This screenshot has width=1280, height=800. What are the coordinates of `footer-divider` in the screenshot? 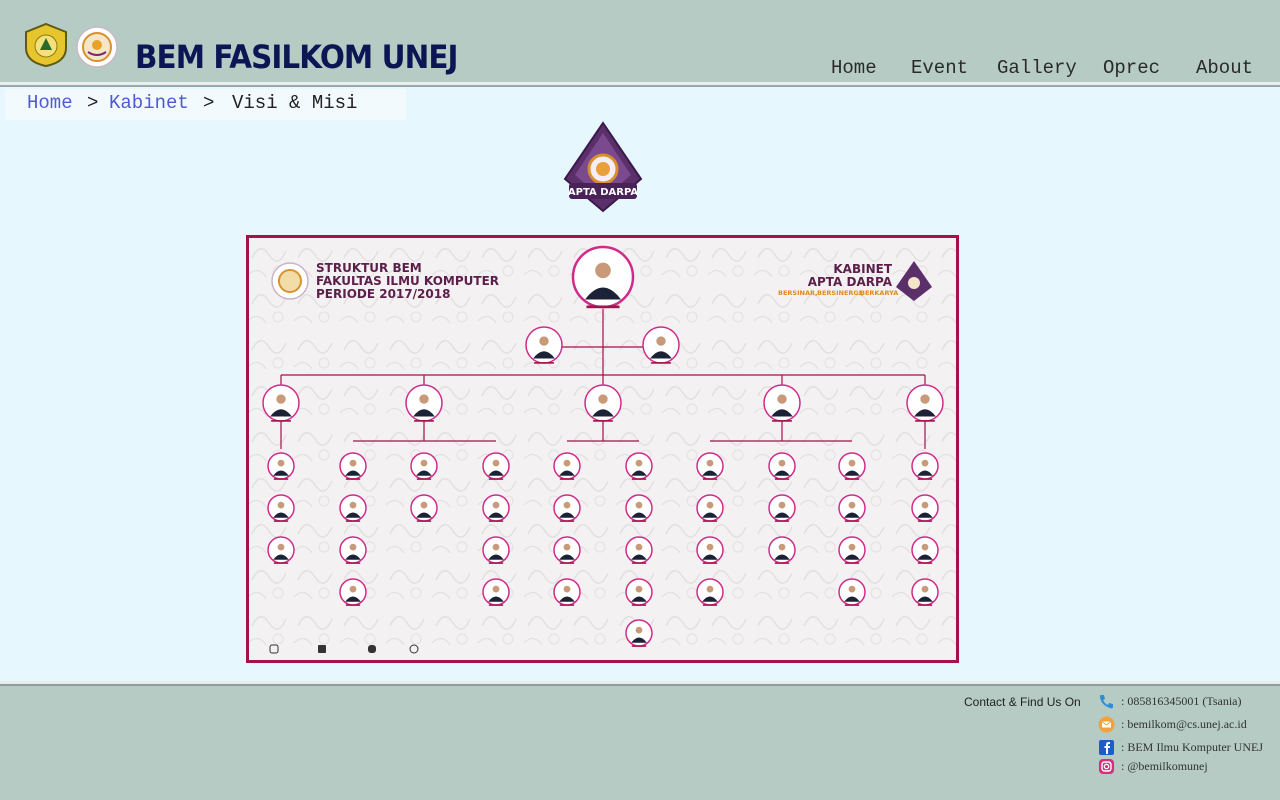 It's located at (640, 685).